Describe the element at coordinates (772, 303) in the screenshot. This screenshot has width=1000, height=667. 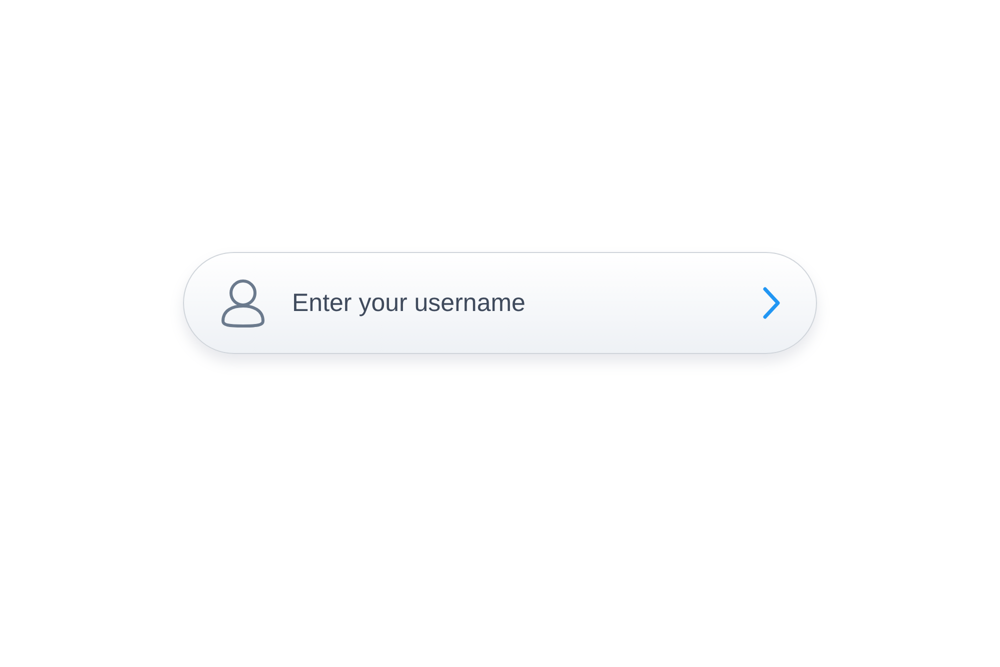
I see `chevron-icon` at that location.